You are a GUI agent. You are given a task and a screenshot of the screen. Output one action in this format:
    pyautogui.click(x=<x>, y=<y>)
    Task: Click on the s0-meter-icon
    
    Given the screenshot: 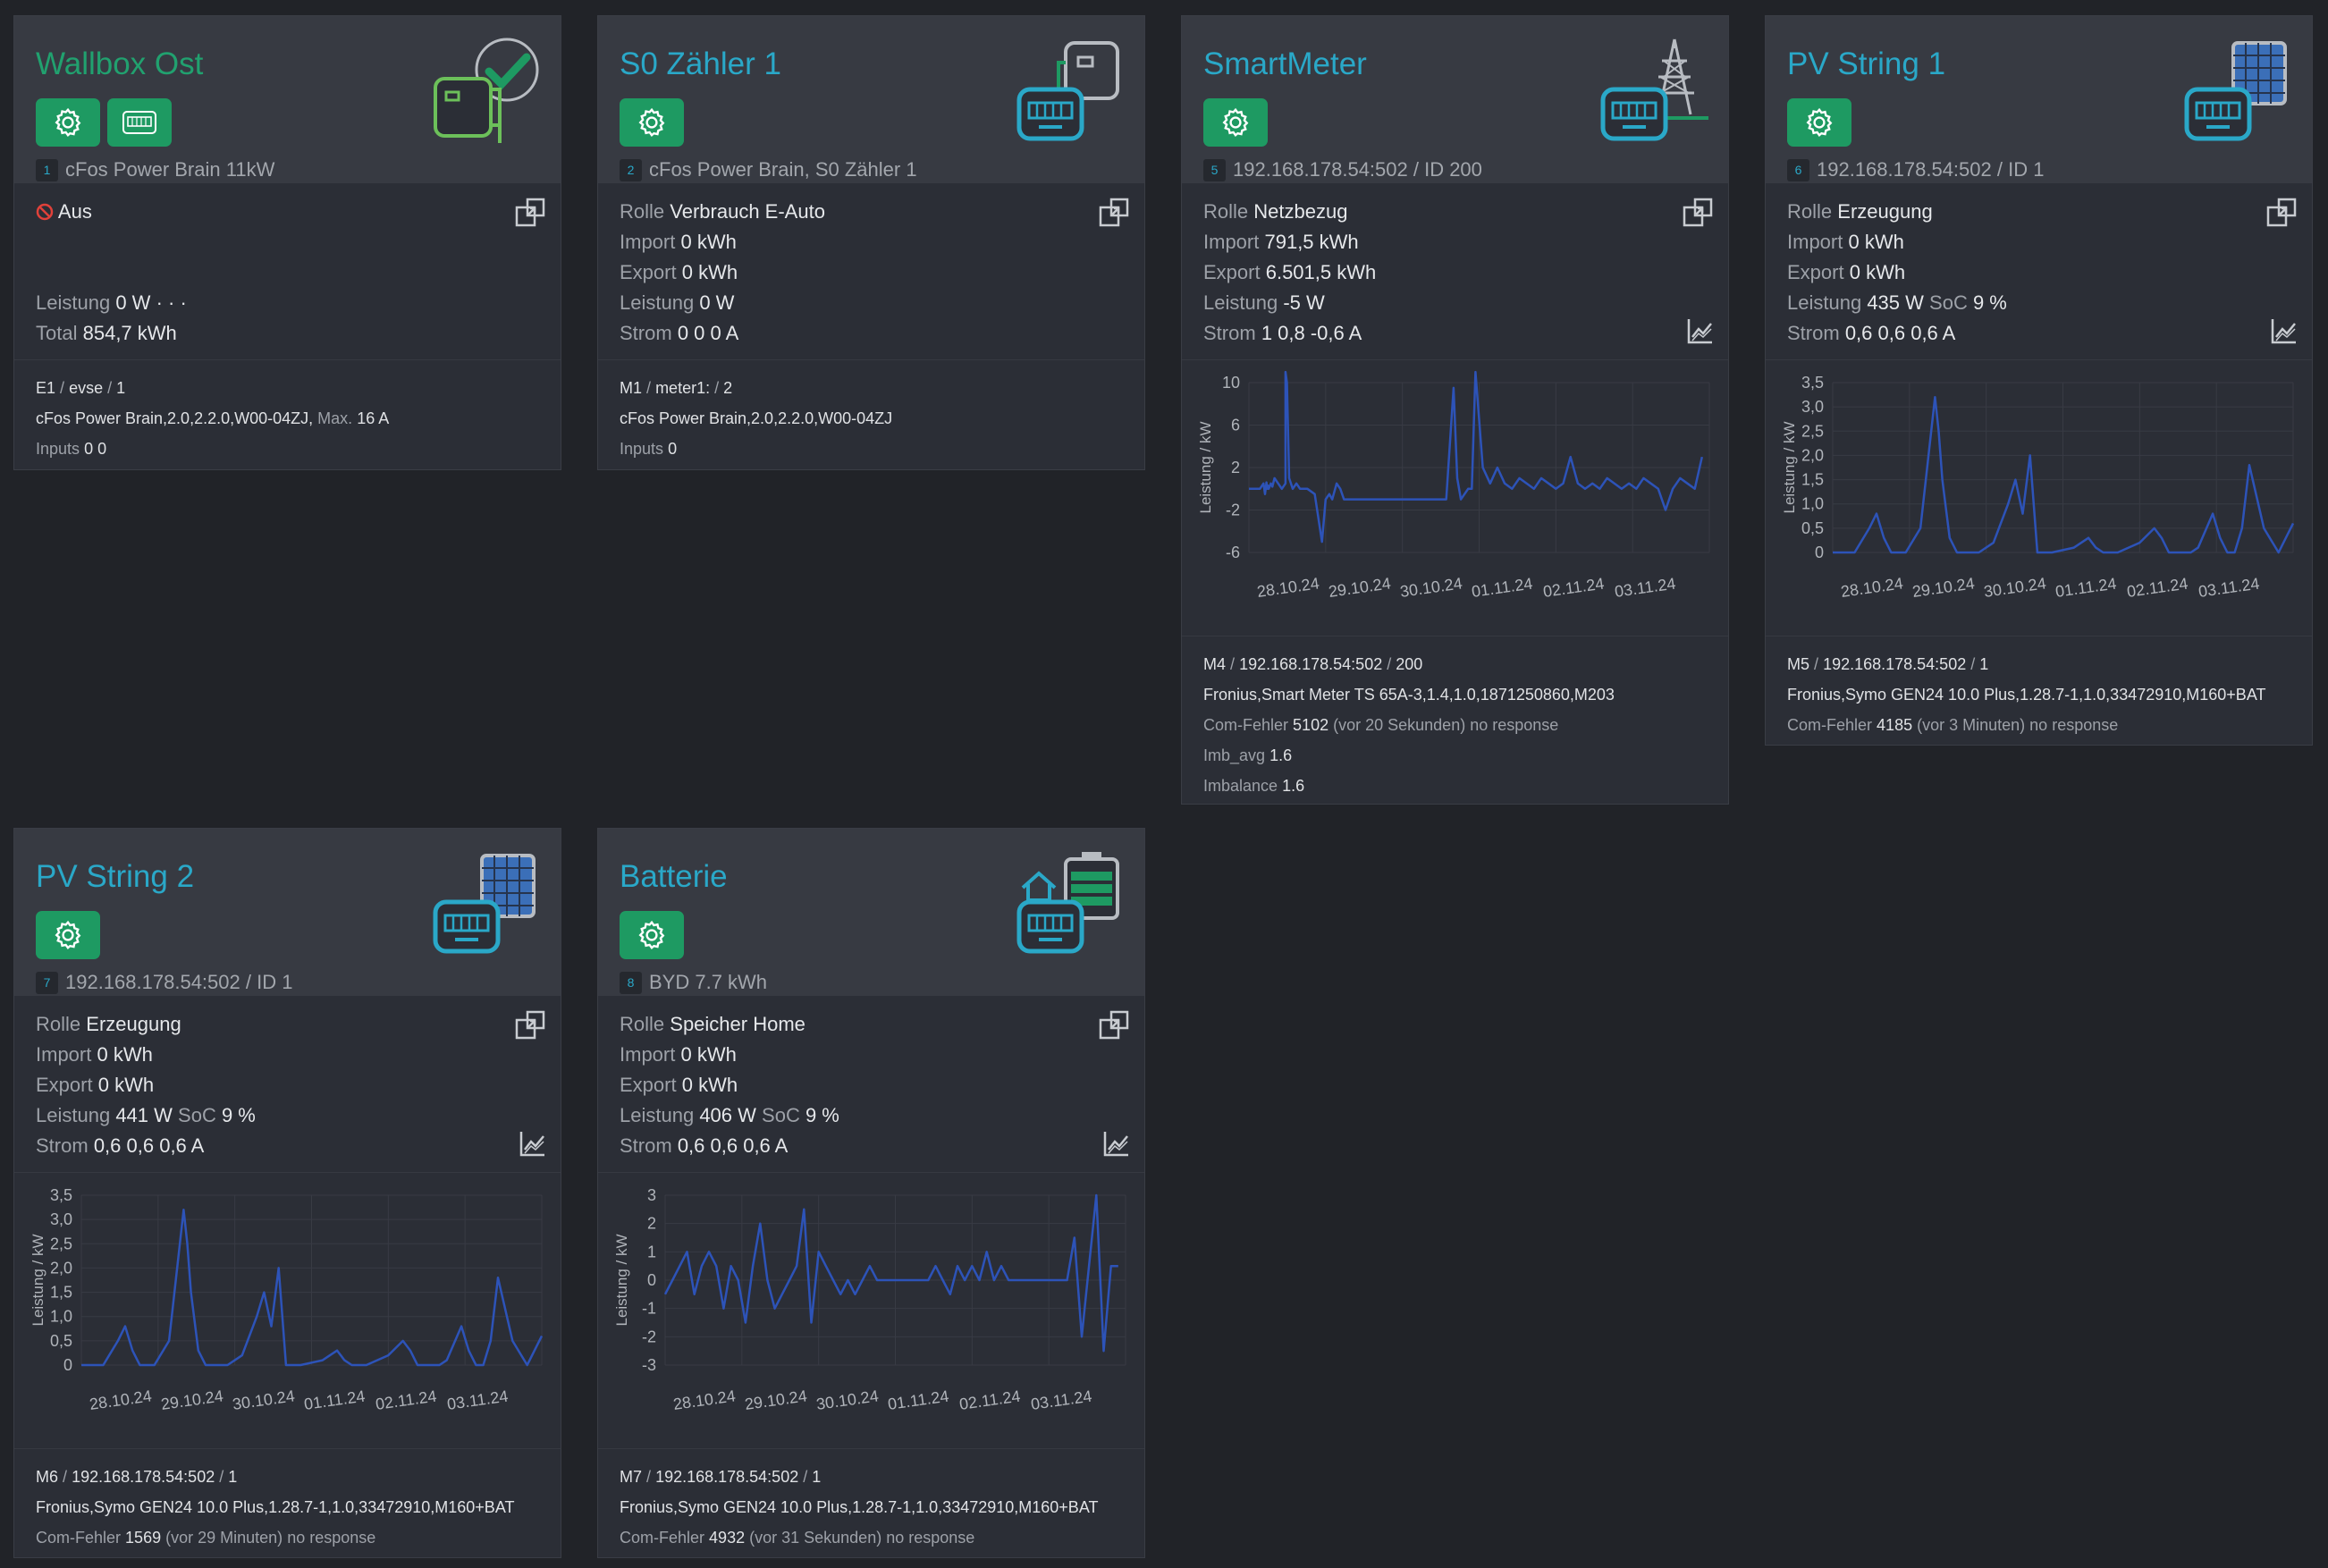 What is the action you would take?
    pyautogui.click(x=1067, y=91)
    